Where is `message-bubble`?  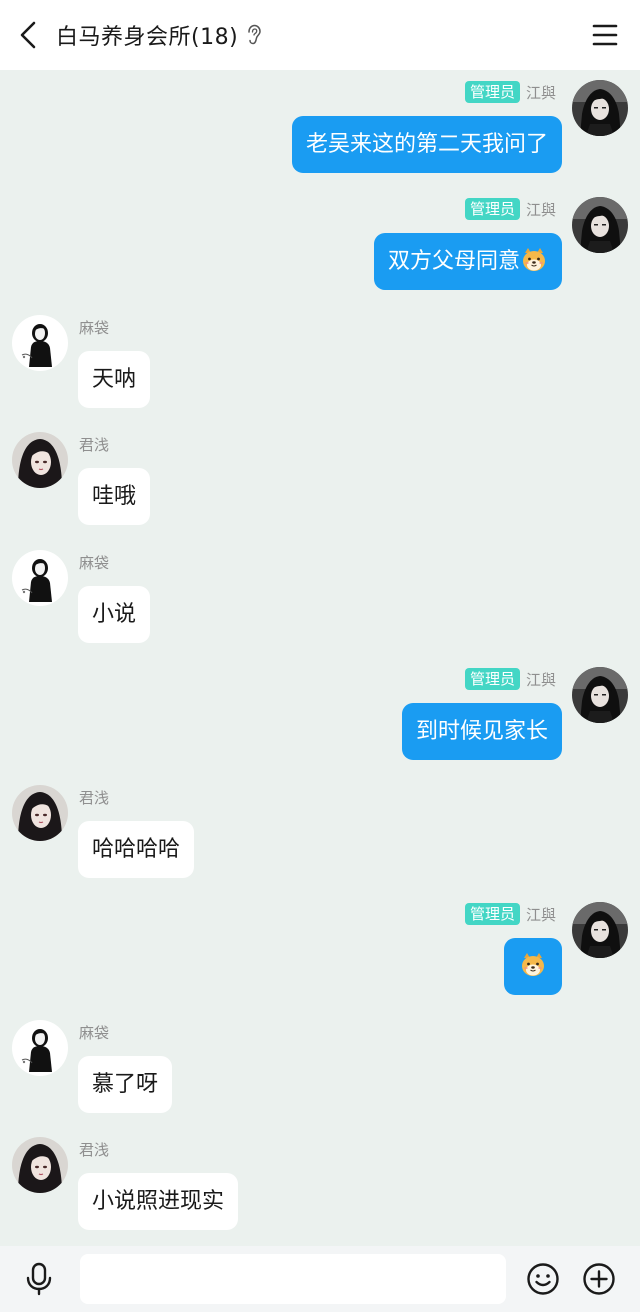 message-bubble is located at coordinates (533, 966).